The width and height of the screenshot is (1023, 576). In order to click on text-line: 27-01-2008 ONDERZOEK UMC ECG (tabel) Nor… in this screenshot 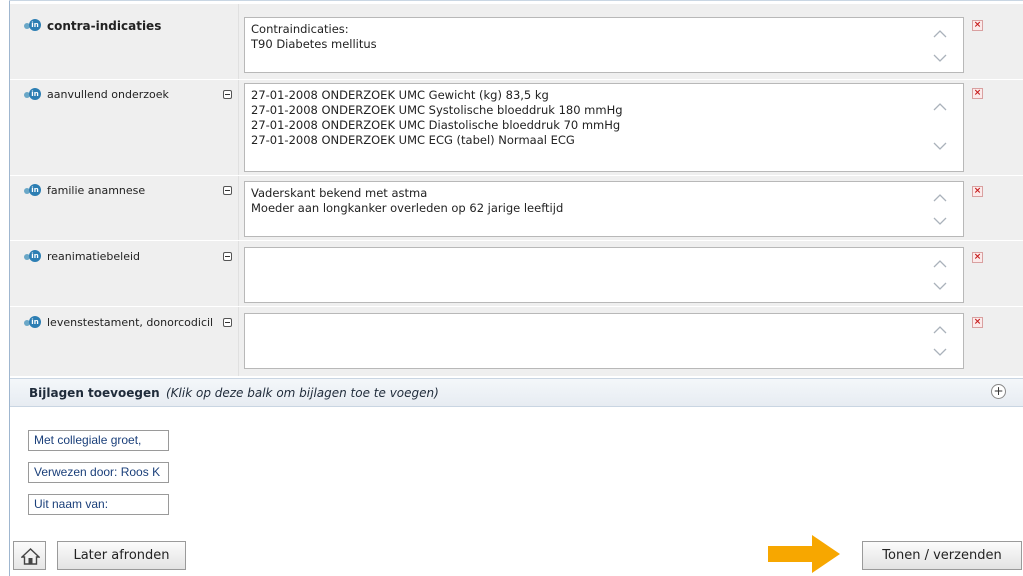, I will do `click(413, 140)`.